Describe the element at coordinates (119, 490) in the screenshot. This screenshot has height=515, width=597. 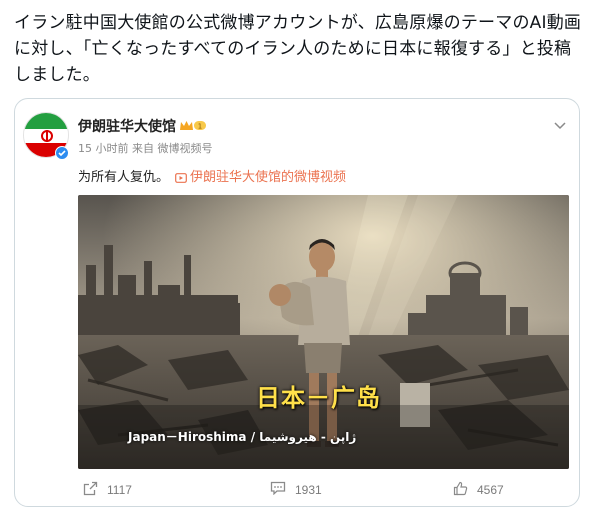
I see `share-count: 1117` at that location.